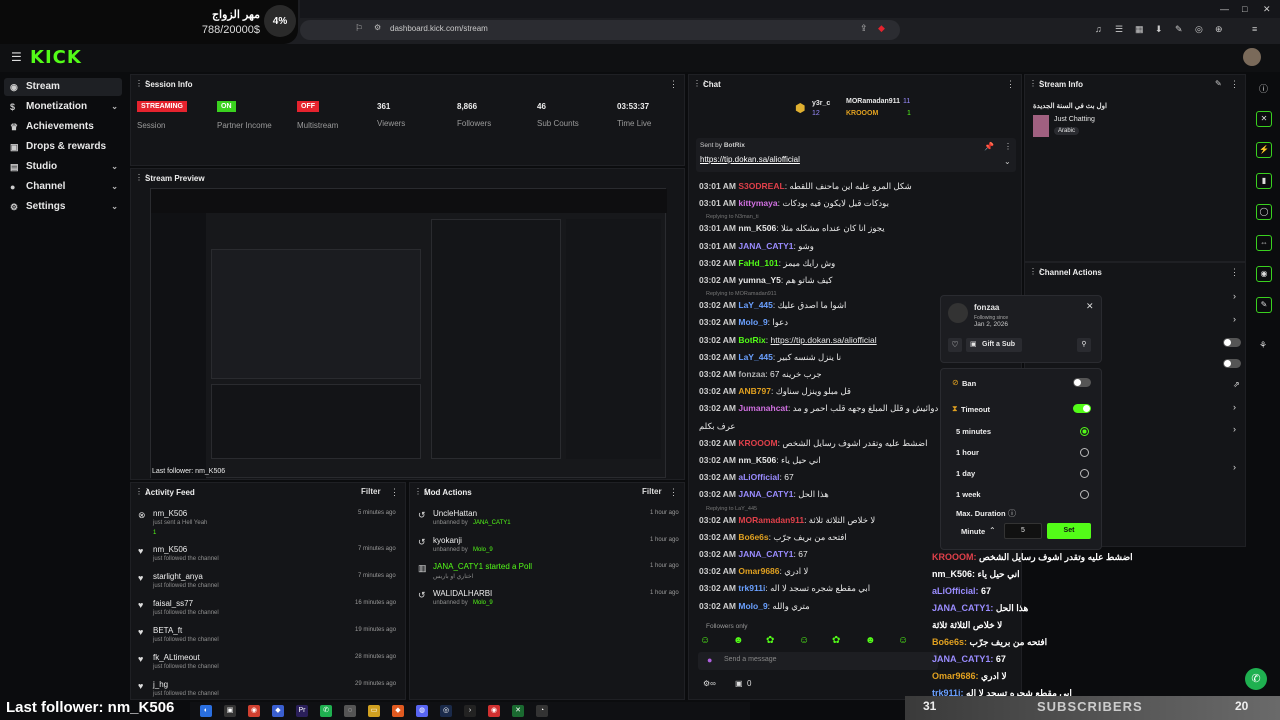 The image size is (1280, 720). What do you see at coordinates (542, 711) in the screenshot?
I see `app-icon: ◔` at bounding box center [542, 711].